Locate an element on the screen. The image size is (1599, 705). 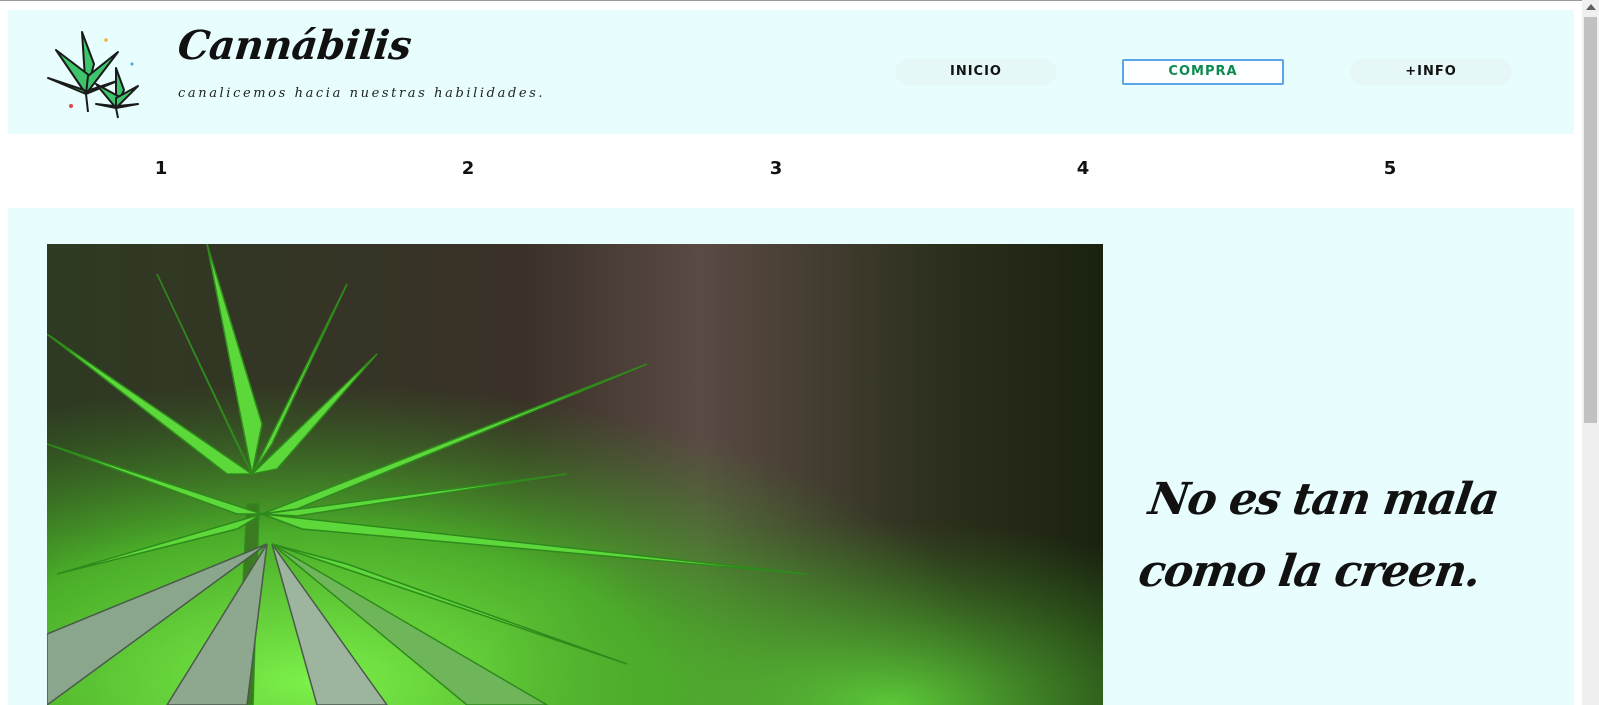
section-number-strip: 1 2 3 4 5 is located at coordinates (791, 171).